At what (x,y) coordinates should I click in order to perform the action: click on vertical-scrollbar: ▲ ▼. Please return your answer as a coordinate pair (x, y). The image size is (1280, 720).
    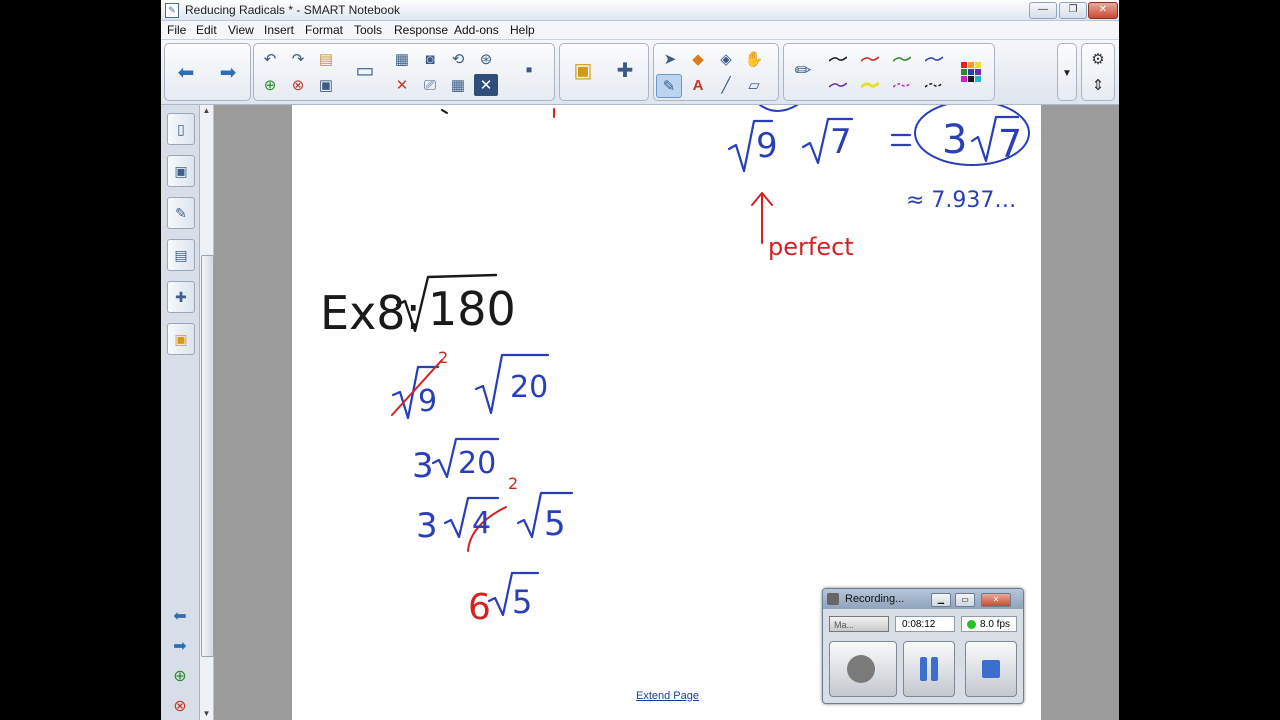
    Looking at the image, I should click on (207, 412).